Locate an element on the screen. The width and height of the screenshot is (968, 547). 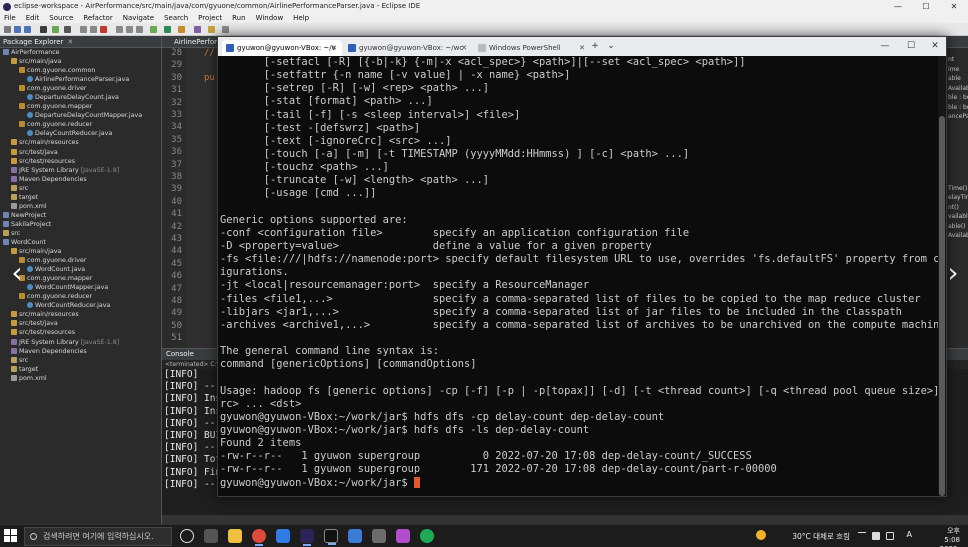
volume-icon is located at coordinates (890, 536).